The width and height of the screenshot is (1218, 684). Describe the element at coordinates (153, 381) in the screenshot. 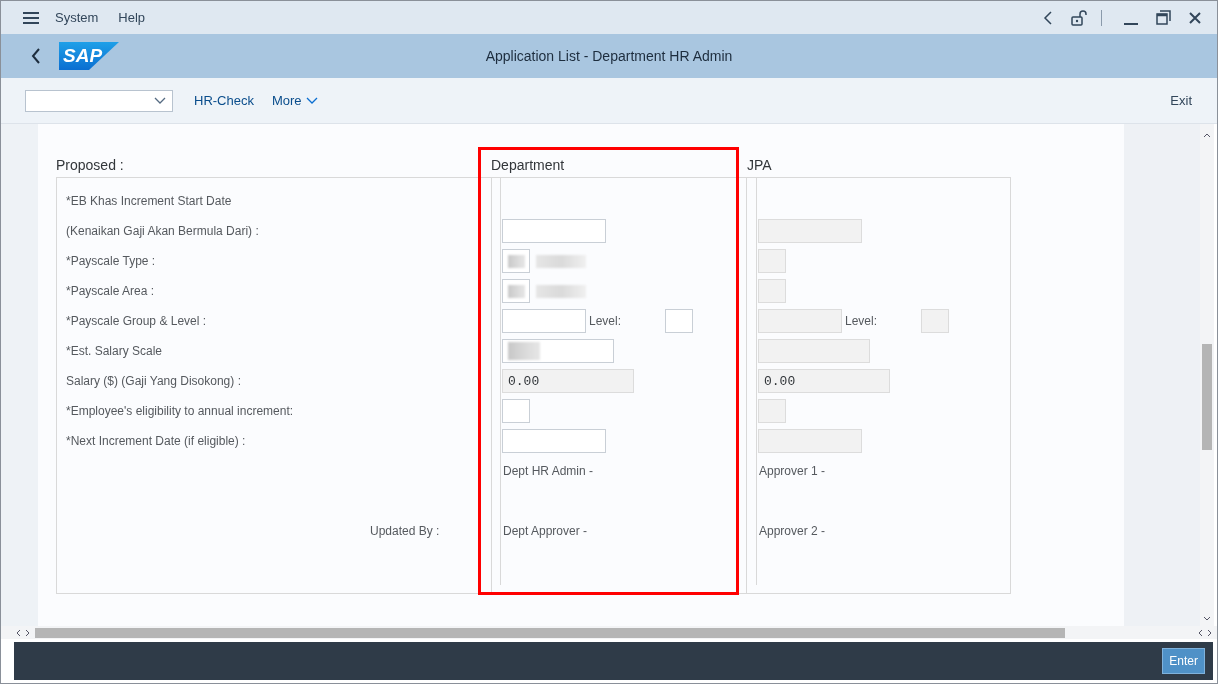

I see `field-label: Salary ($) (Gaji Yang Disokong) :` at that location.